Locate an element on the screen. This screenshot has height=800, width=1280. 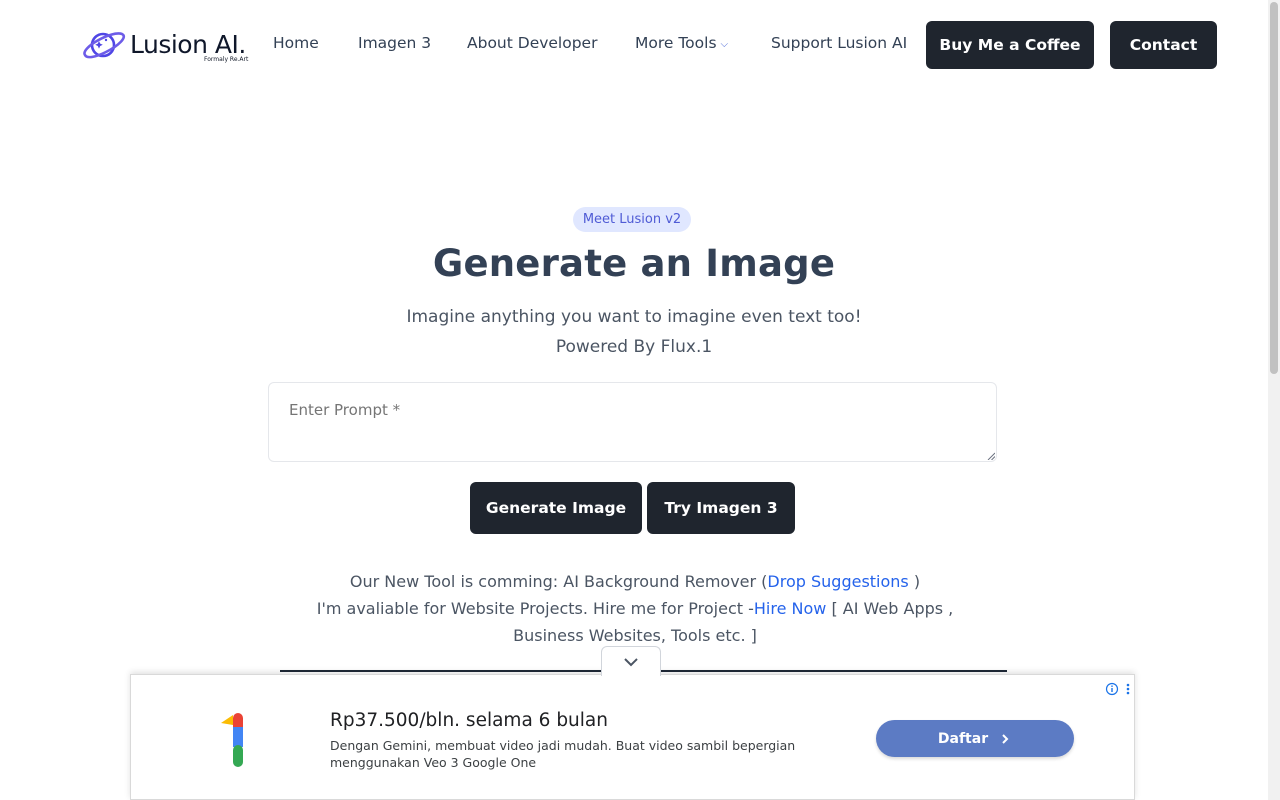
nav-more-tools-label: More Tools is located at coordinates (676, 43).